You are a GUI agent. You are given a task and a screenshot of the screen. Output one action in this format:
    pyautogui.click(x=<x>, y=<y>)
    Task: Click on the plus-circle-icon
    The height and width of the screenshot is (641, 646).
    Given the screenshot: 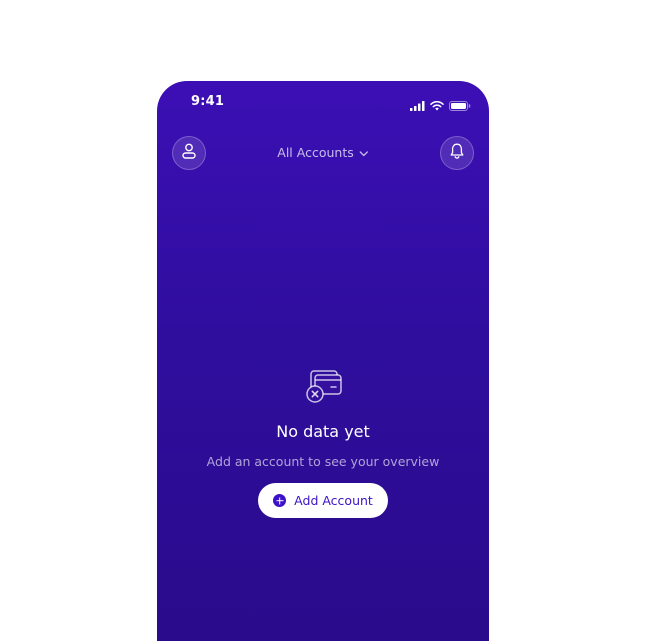 What is the action you would take?
    pyautogui.click(x=280, y=500)
    